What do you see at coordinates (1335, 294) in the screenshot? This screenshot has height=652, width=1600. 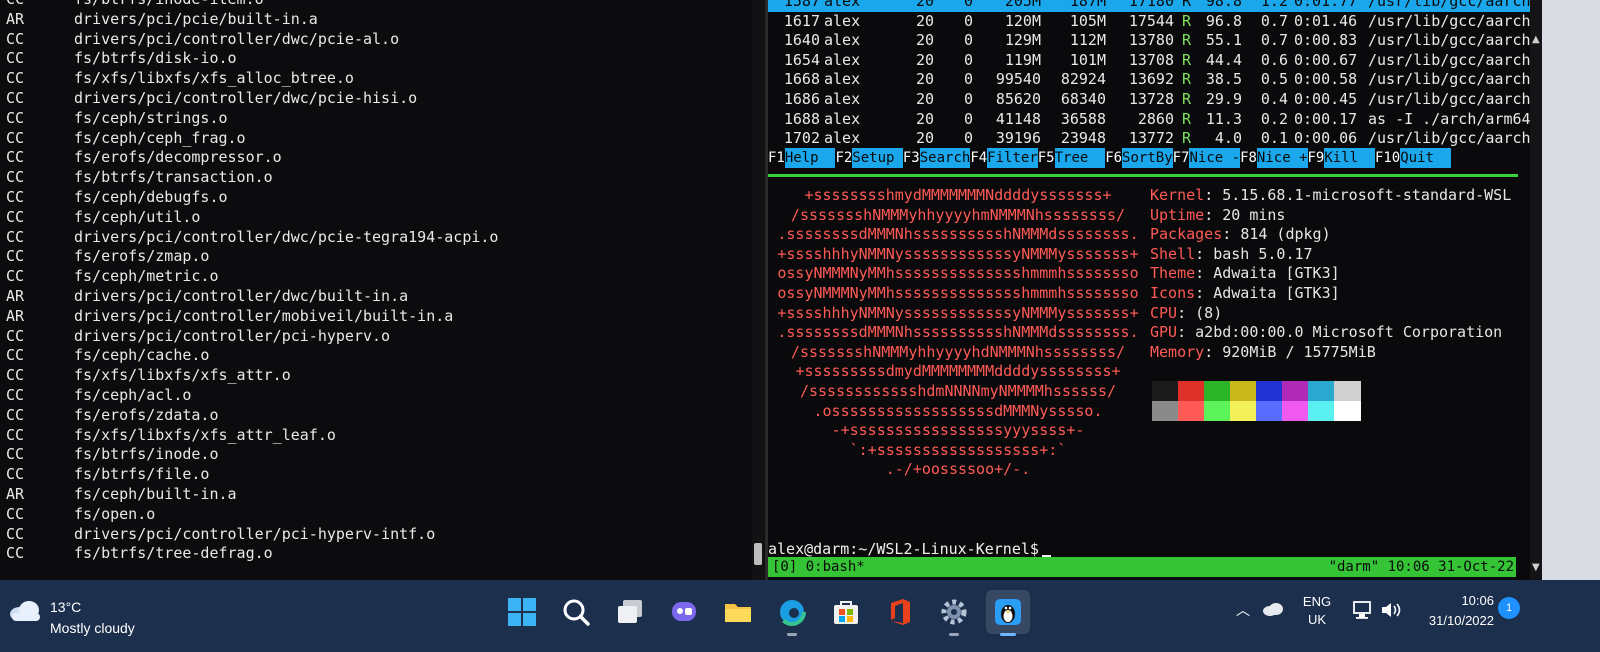 I see `info-line: Icons: Adwaita [GTK3]` at bounding box center [1335, 294].